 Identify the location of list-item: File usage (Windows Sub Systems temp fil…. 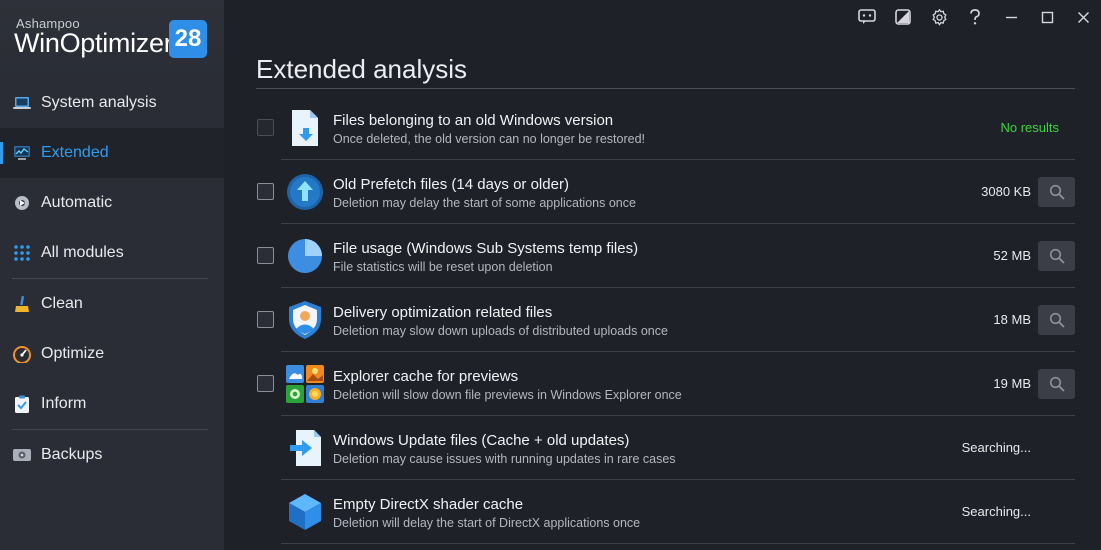
(666, 256).